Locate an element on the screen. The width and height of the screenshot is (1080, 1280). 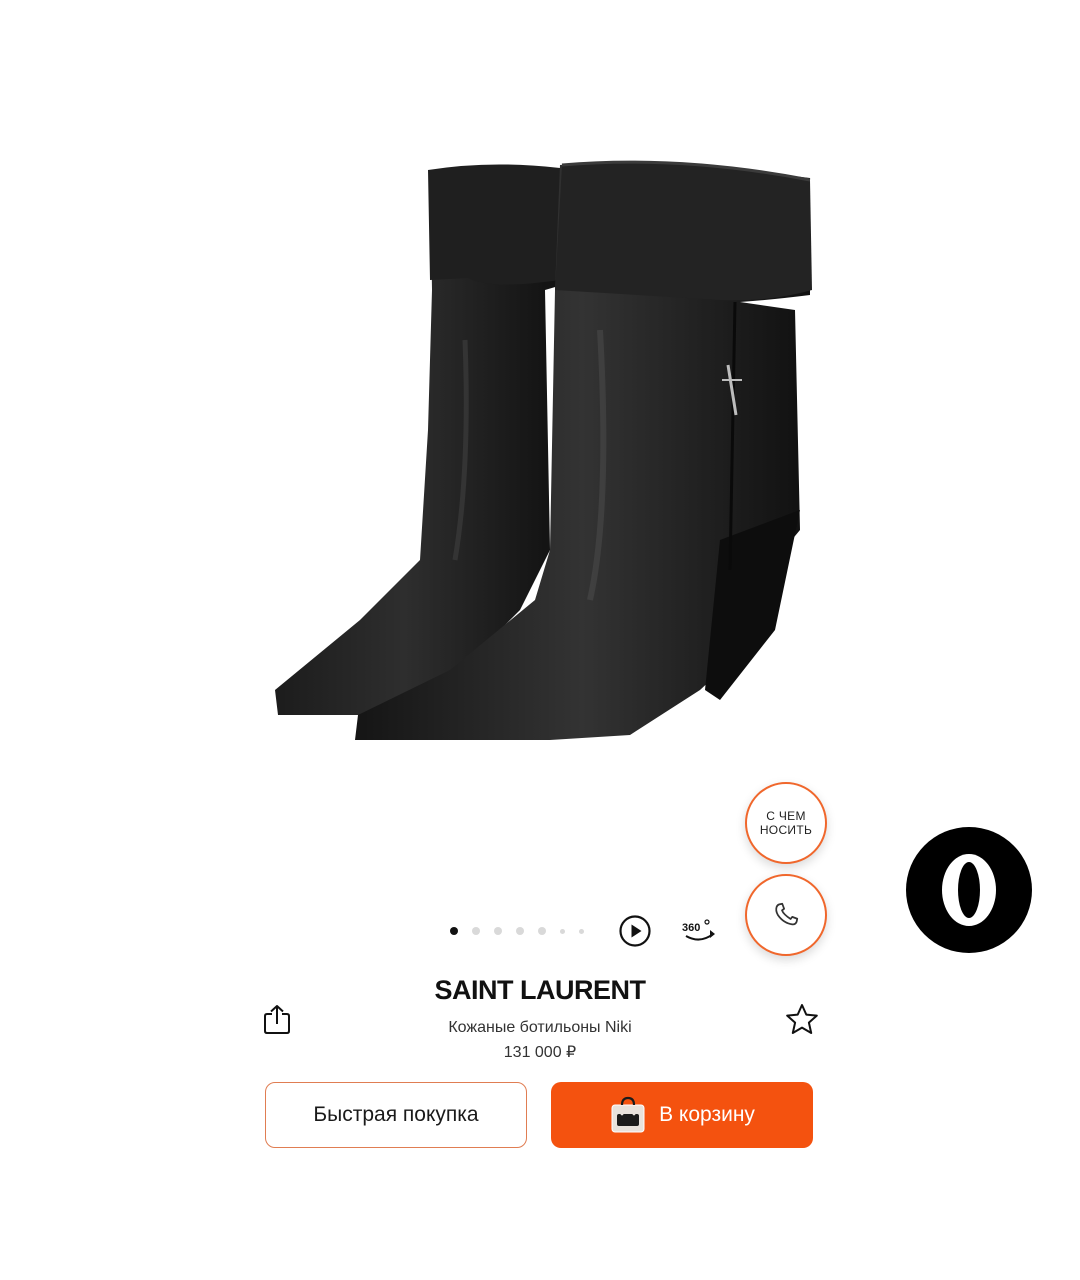
brand-name: SAINT LAURENT is located at coordinates (540, 990).